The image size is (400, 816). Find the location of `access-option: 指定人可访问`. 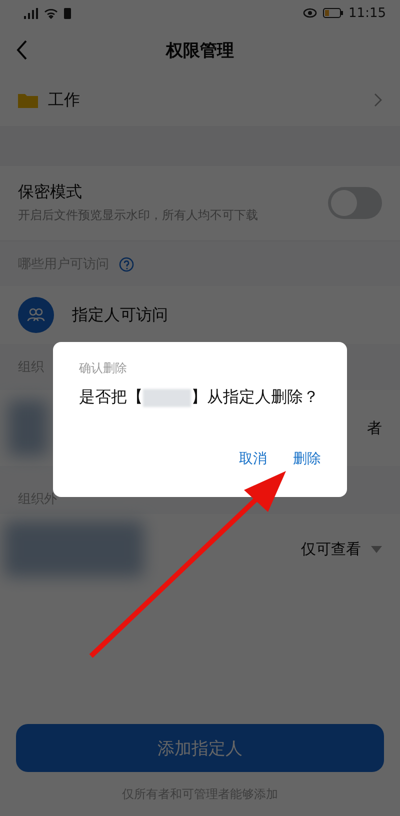

access-option: 指定人可访问 is located at coordinates (120, 315).